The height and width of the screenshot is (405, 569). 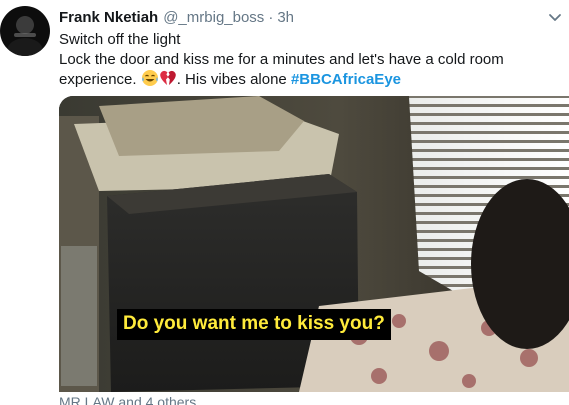 What do you see at coordinates (108, 17) in the screenshot?
I see `author-name: Frank Nketiah` at bounding box center [108, 17].